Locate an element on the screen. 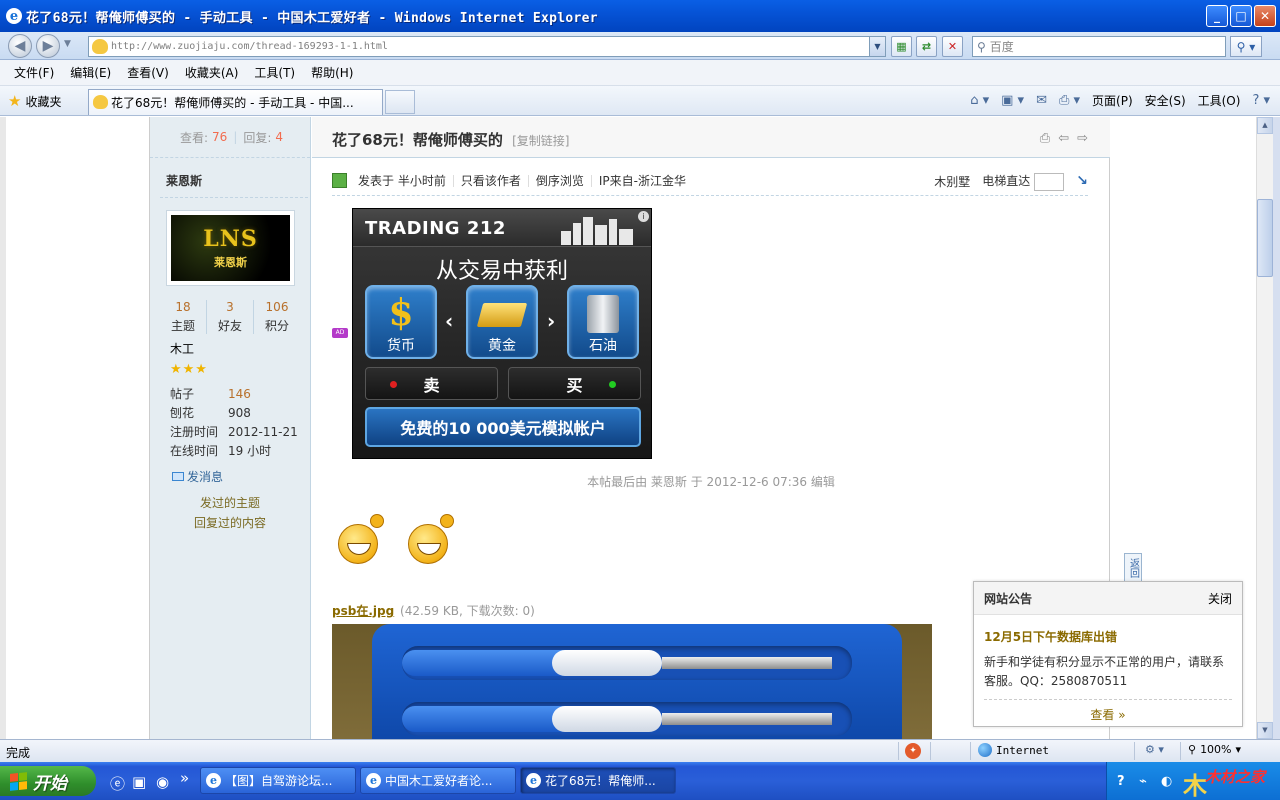  compatibility-view-icon: ▦ is located at coordinates (901, 46).